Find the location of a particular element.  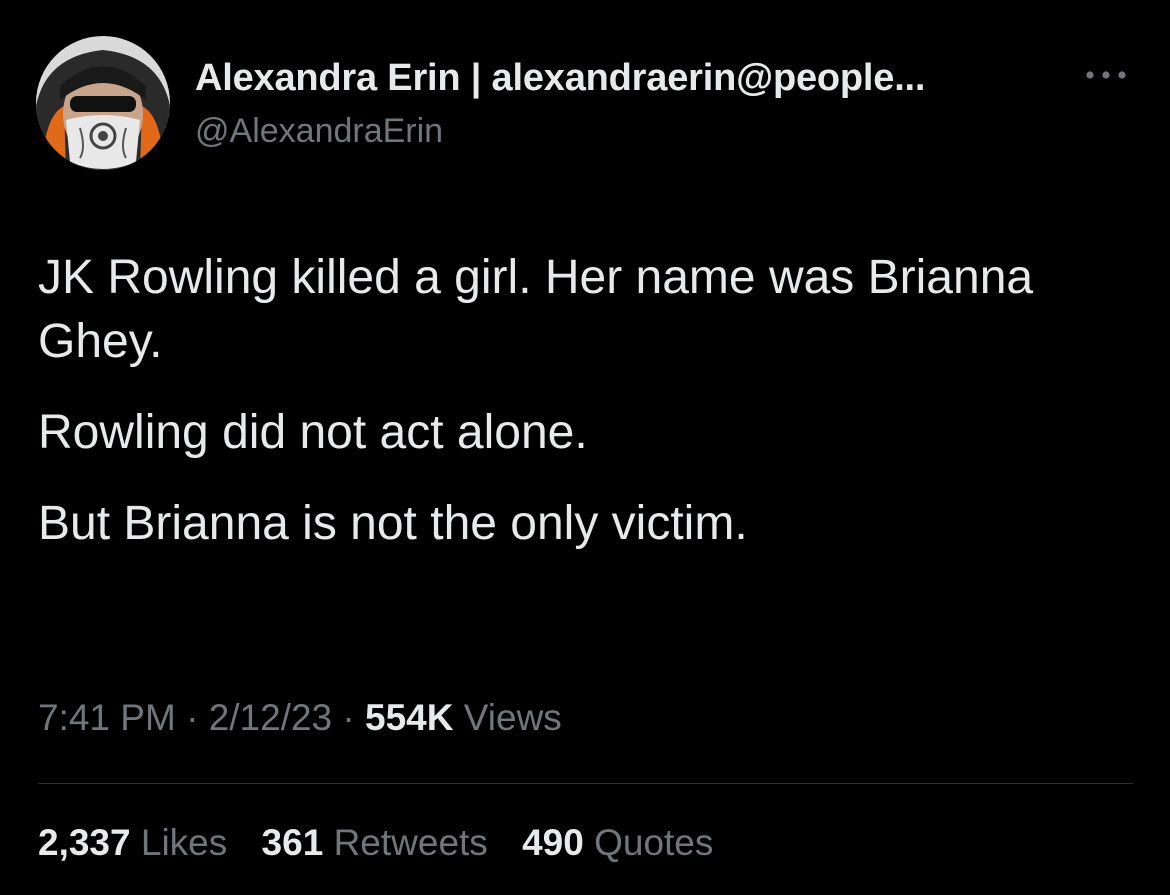

tweet-metadata: 7:41 PM · 2/12/23 · 554K Views is located at coordinates (300, 718).